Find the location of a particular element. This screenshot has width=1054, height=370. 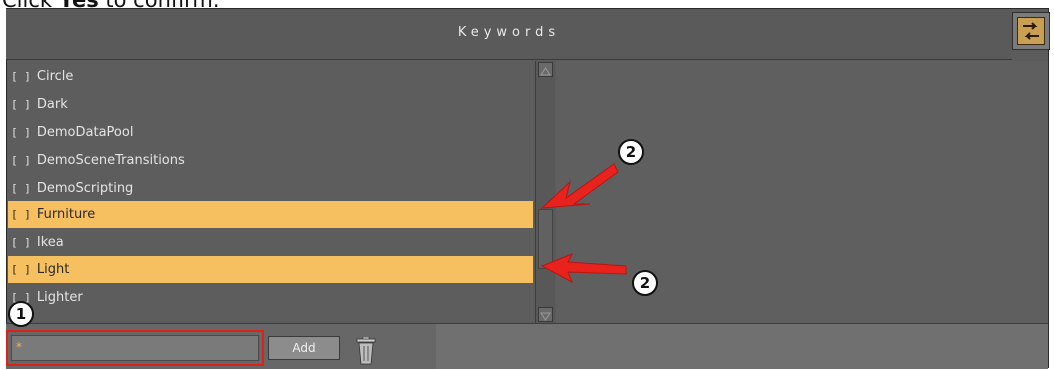

list-item-selected: [ ] Furniture is located at coordinates (270, 214).